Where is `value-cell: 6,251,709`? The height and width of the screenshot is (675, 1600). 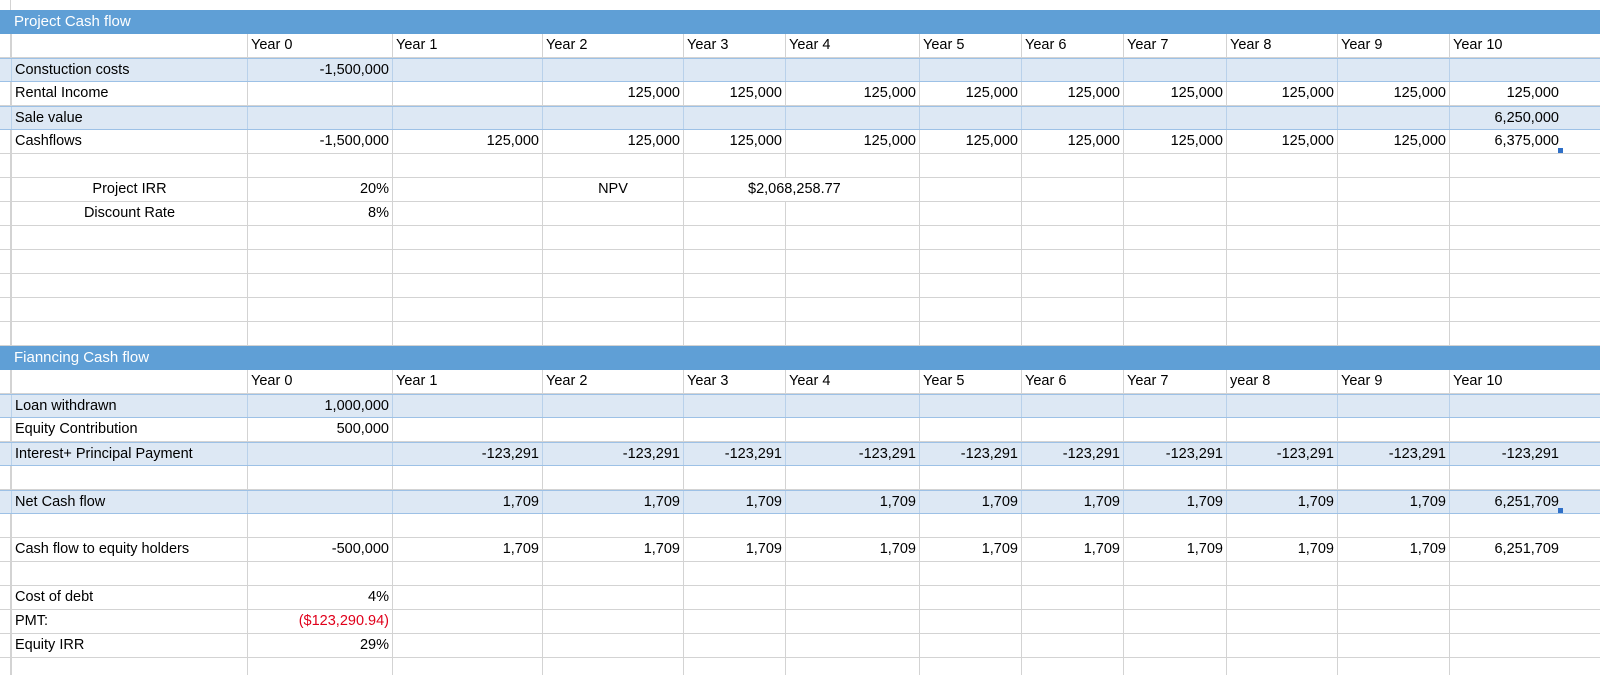
value-cell: 6,251,709 is located at coordinates (1505, 502).